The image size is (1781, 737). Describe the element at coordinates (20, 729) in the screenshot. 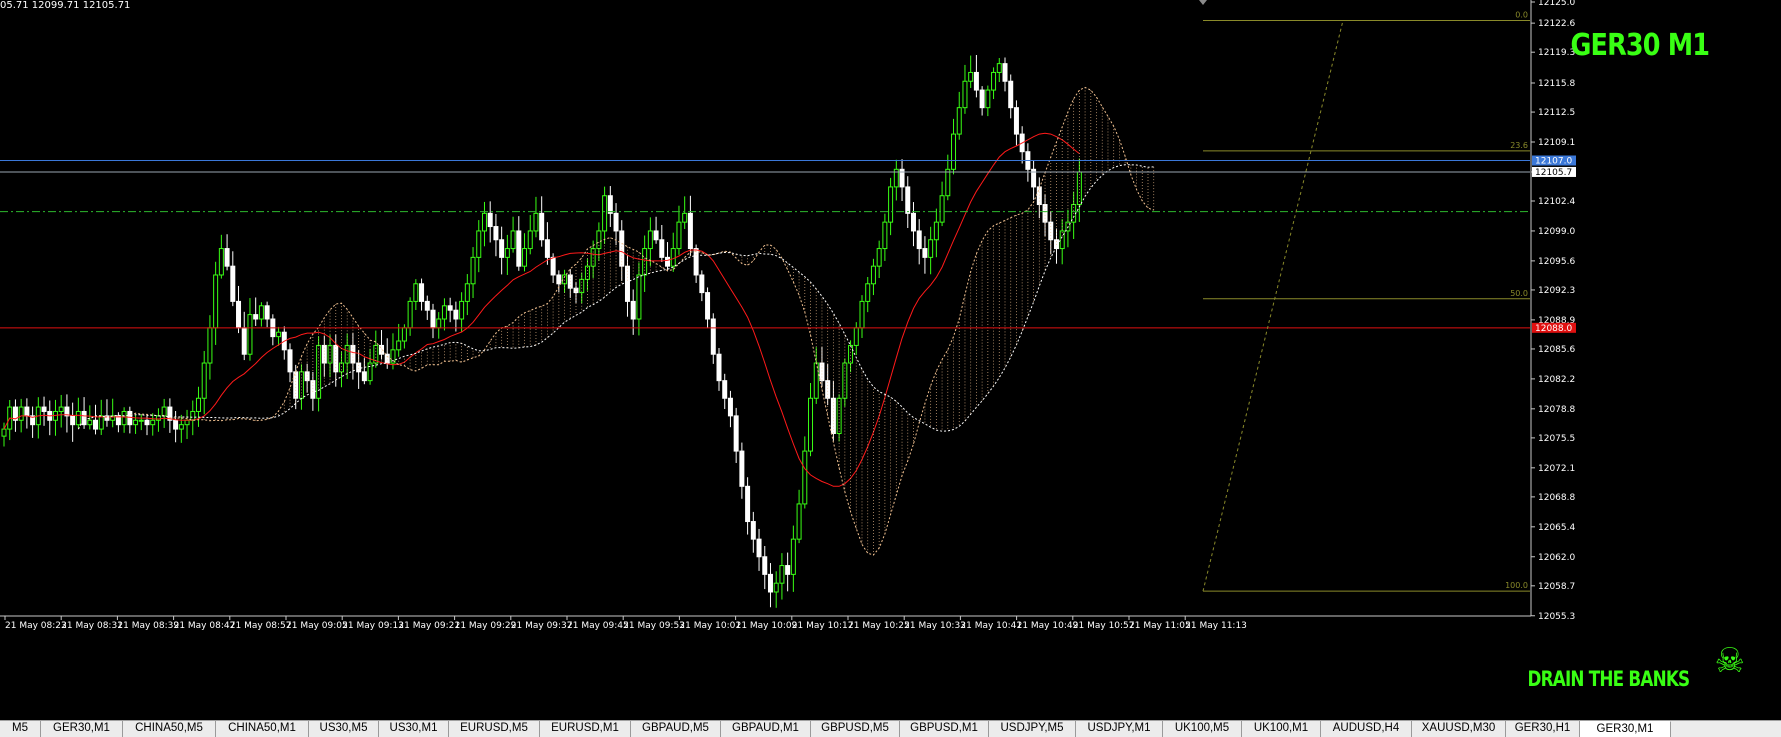

I see `tab-0: M5` at that location.